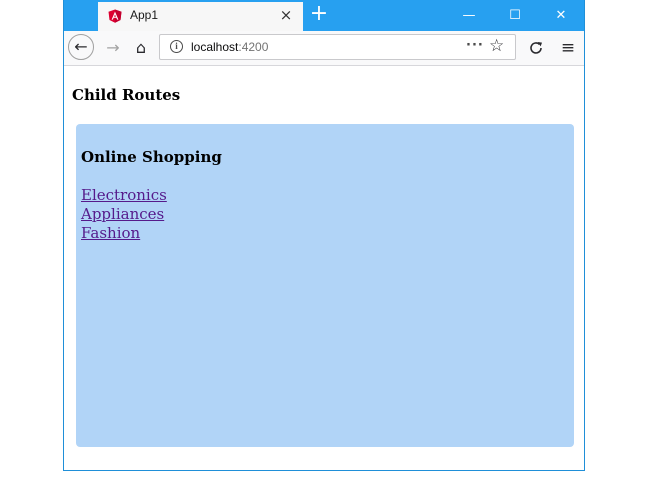 This screenshot has width=672, height=480. I want to click on tab-title: App1, so click(144, 15).